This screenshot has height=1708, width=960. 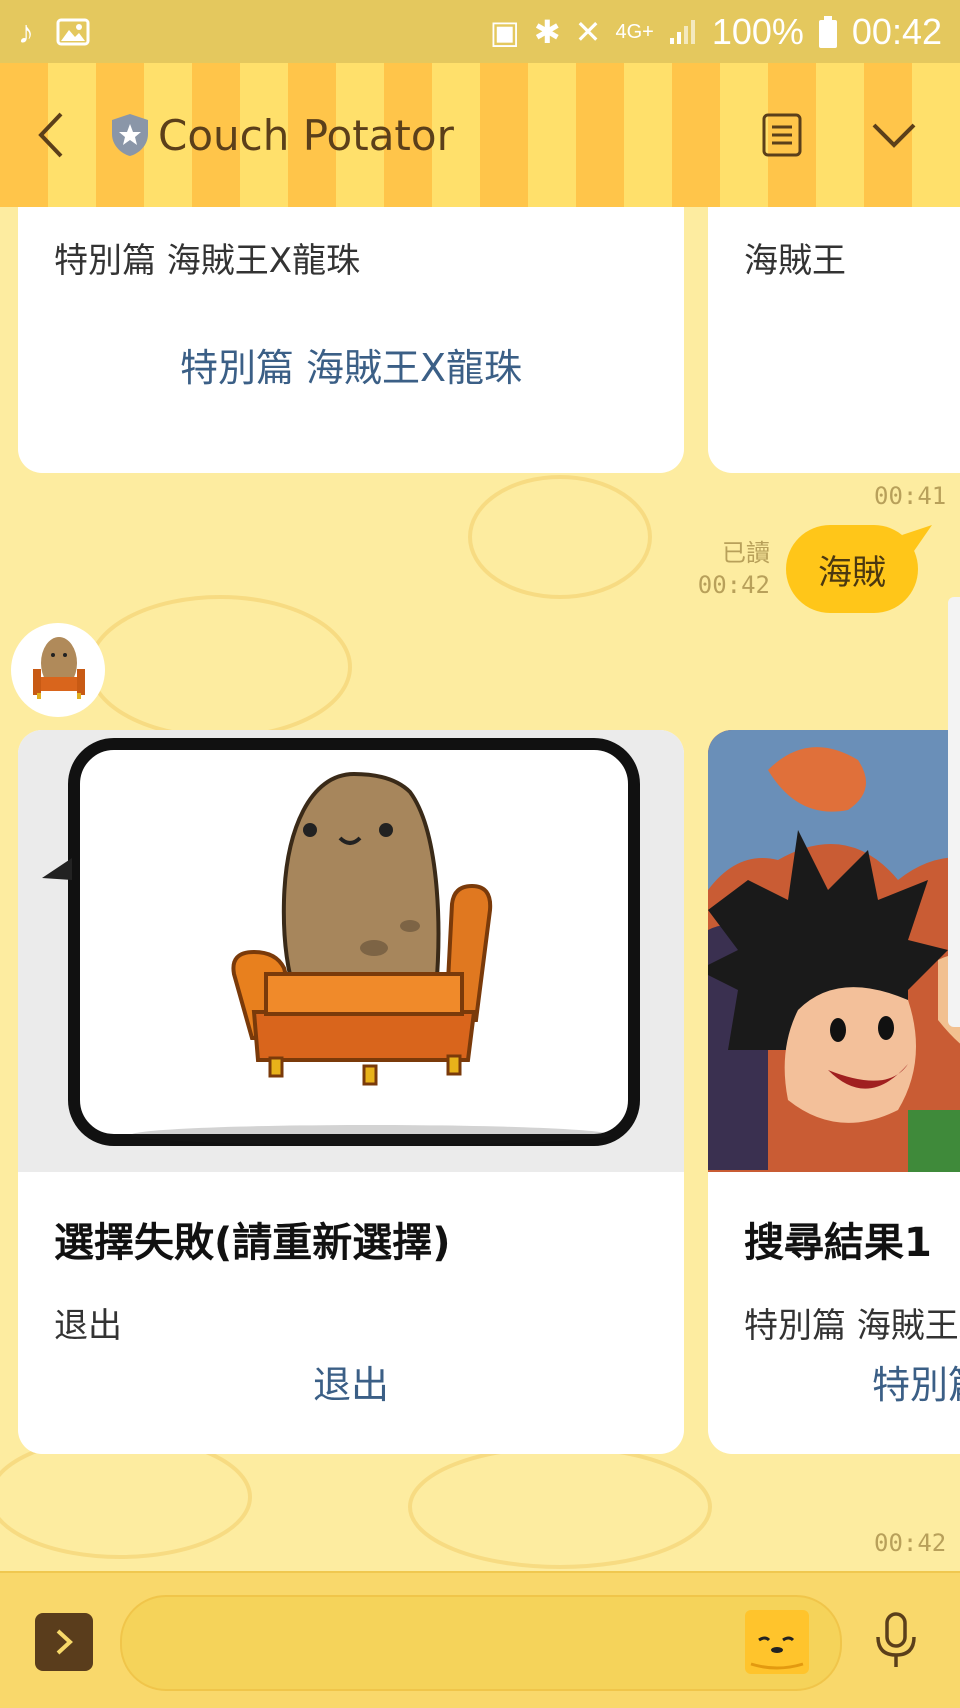 What do you see at coordinates (757, 31) in the screenshot?
I see `battery-percent: 100%` at bounding box center [757, 31].